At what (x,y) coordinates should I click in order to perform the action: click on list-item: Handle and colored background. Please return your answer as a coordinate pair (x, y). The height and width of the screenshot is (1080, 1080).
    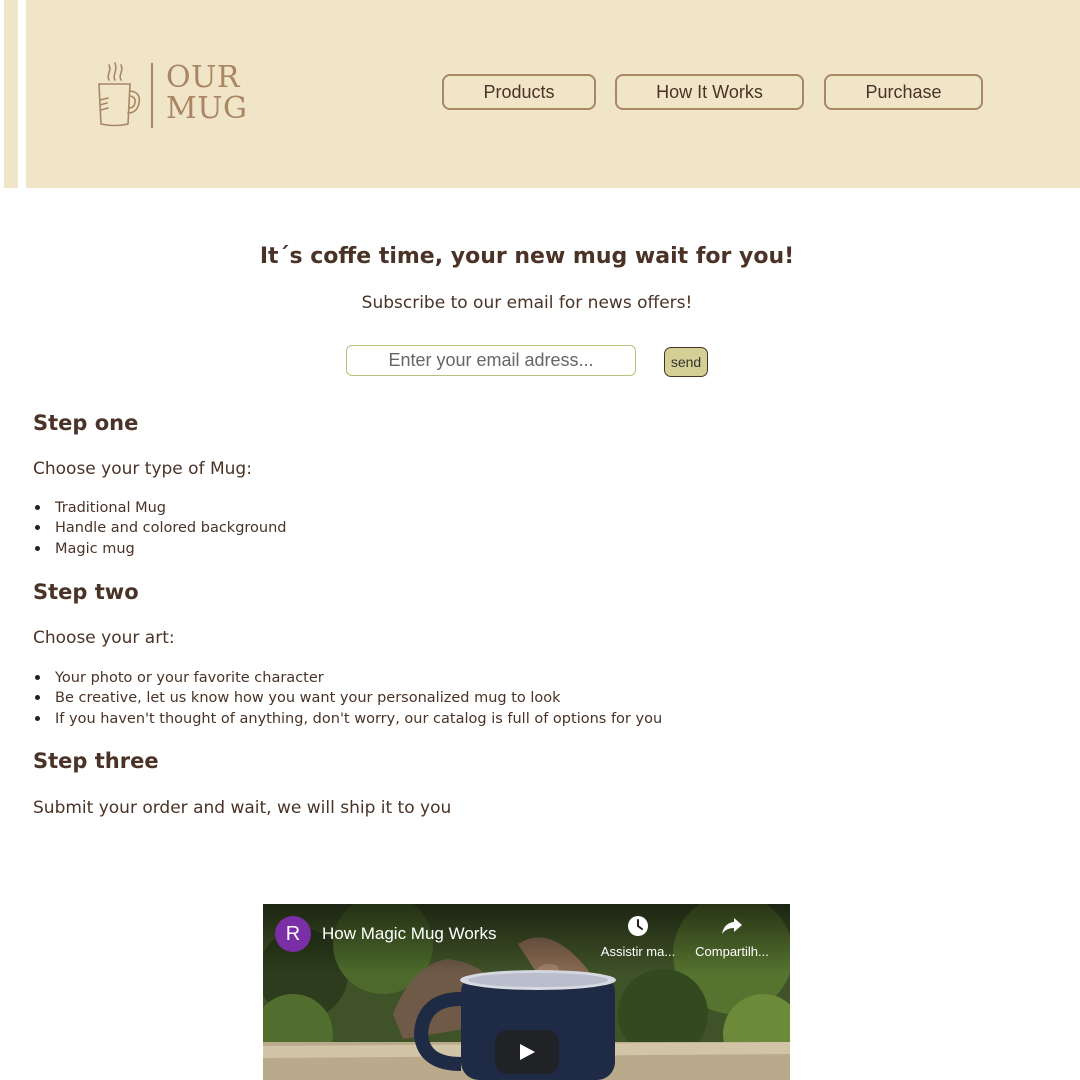
    Looking at the image, I should click on (160, 528).